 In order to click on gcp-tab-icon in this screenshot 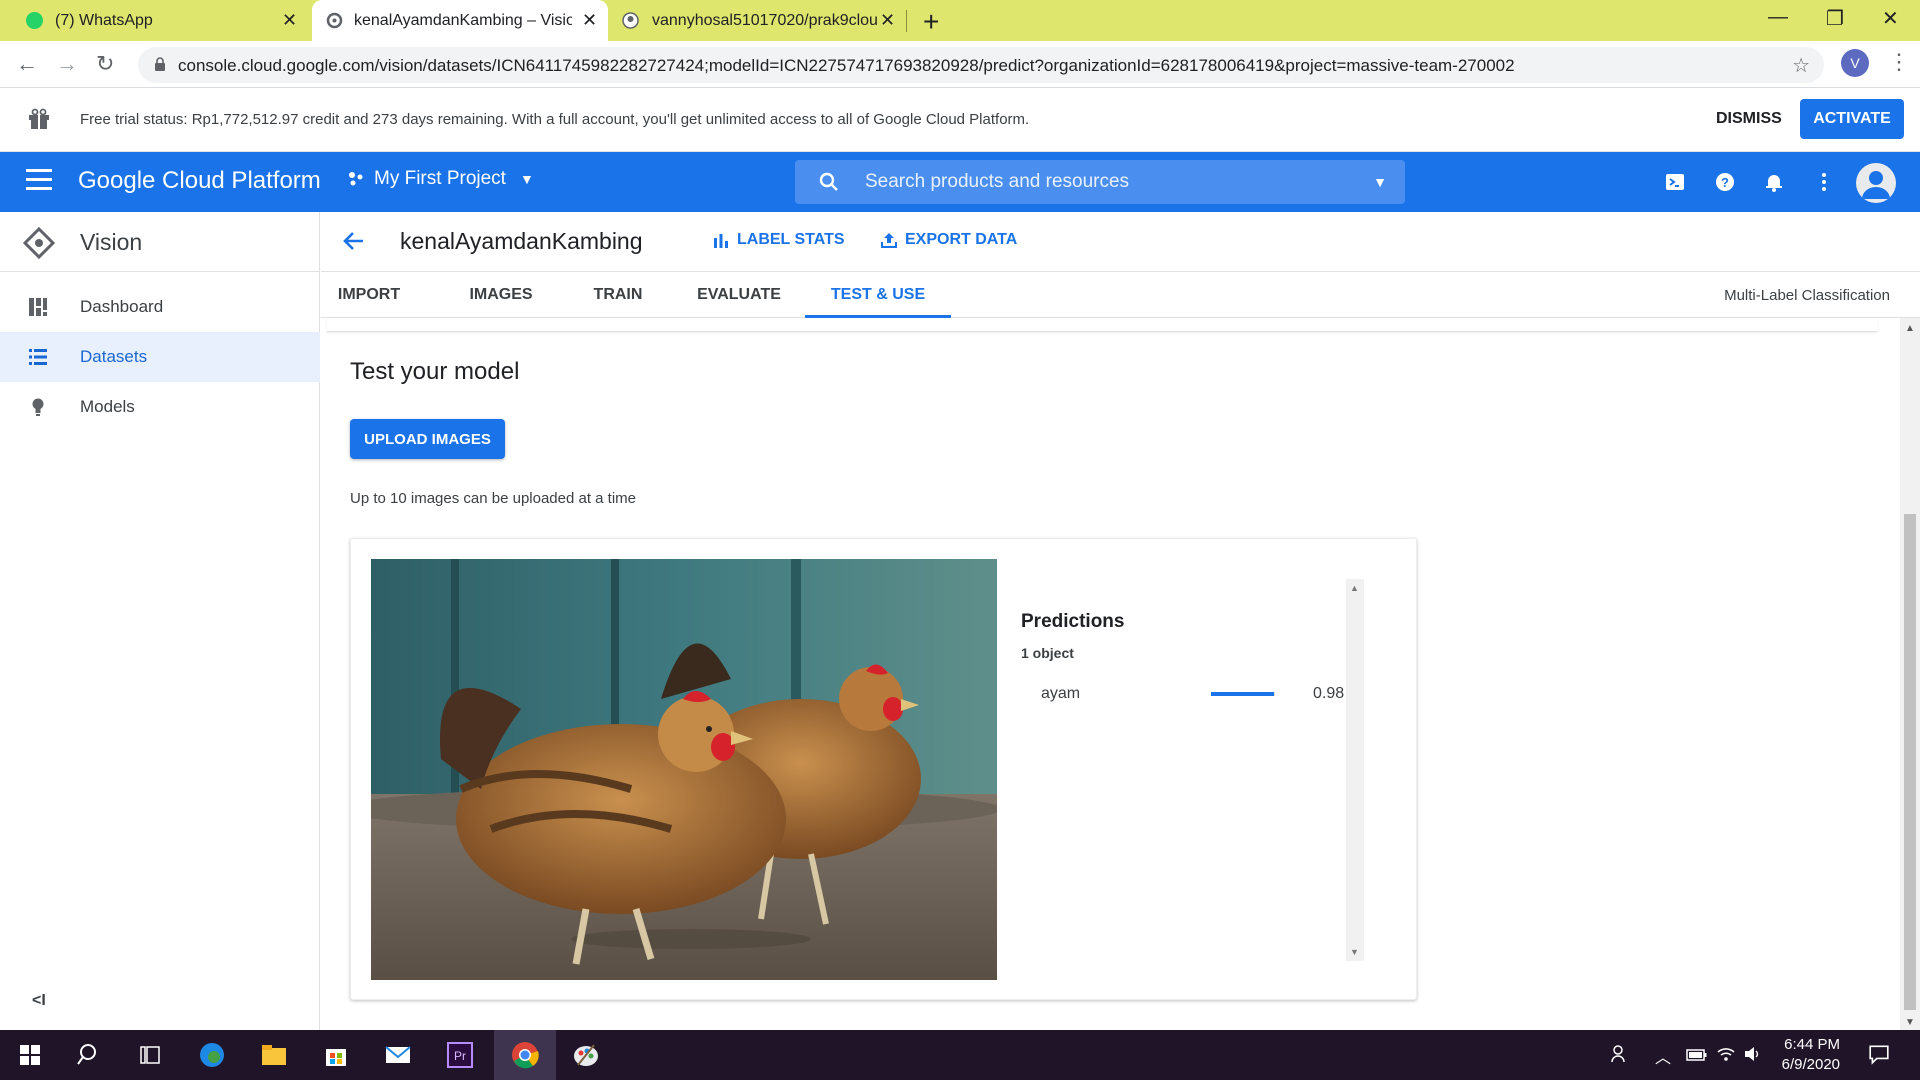, I will do `click(334, 20)`.